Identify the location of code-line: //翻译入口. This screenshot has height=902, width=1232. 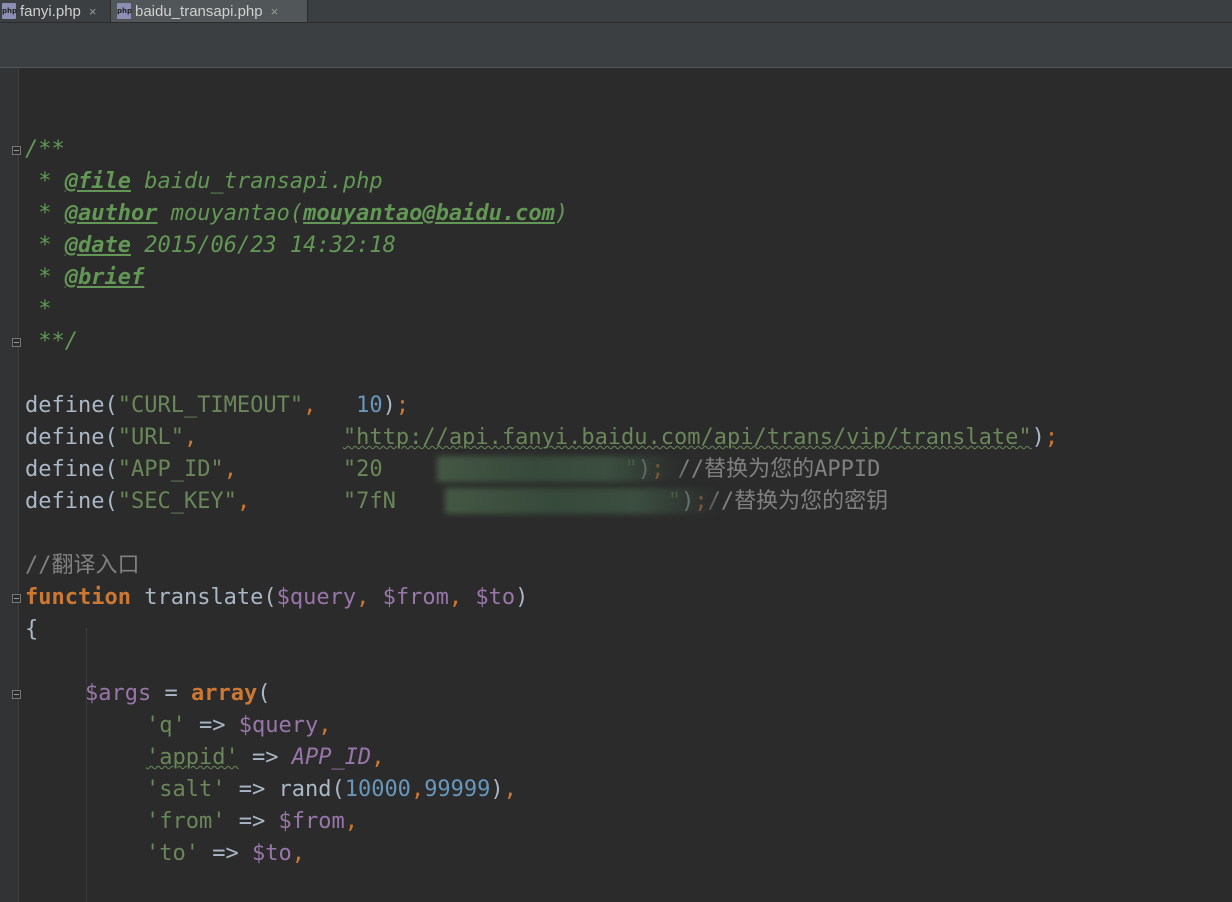
(82, 566).